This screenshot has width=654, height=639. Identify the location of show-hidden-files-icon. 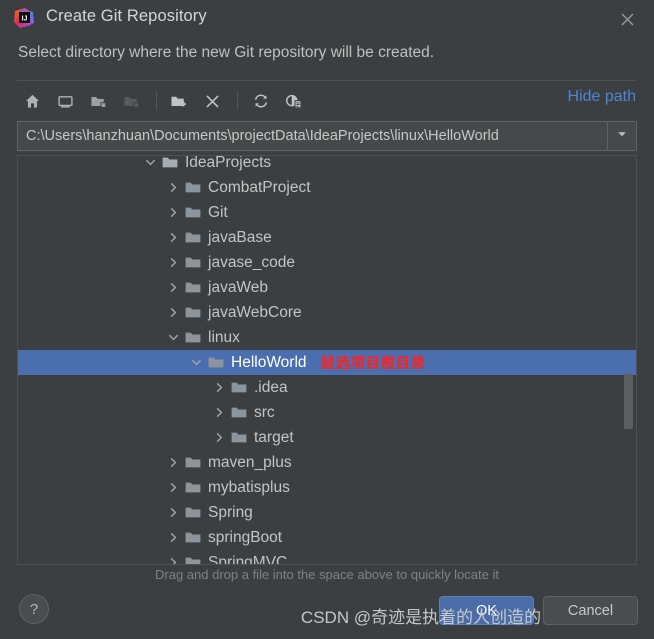
(293, 101).